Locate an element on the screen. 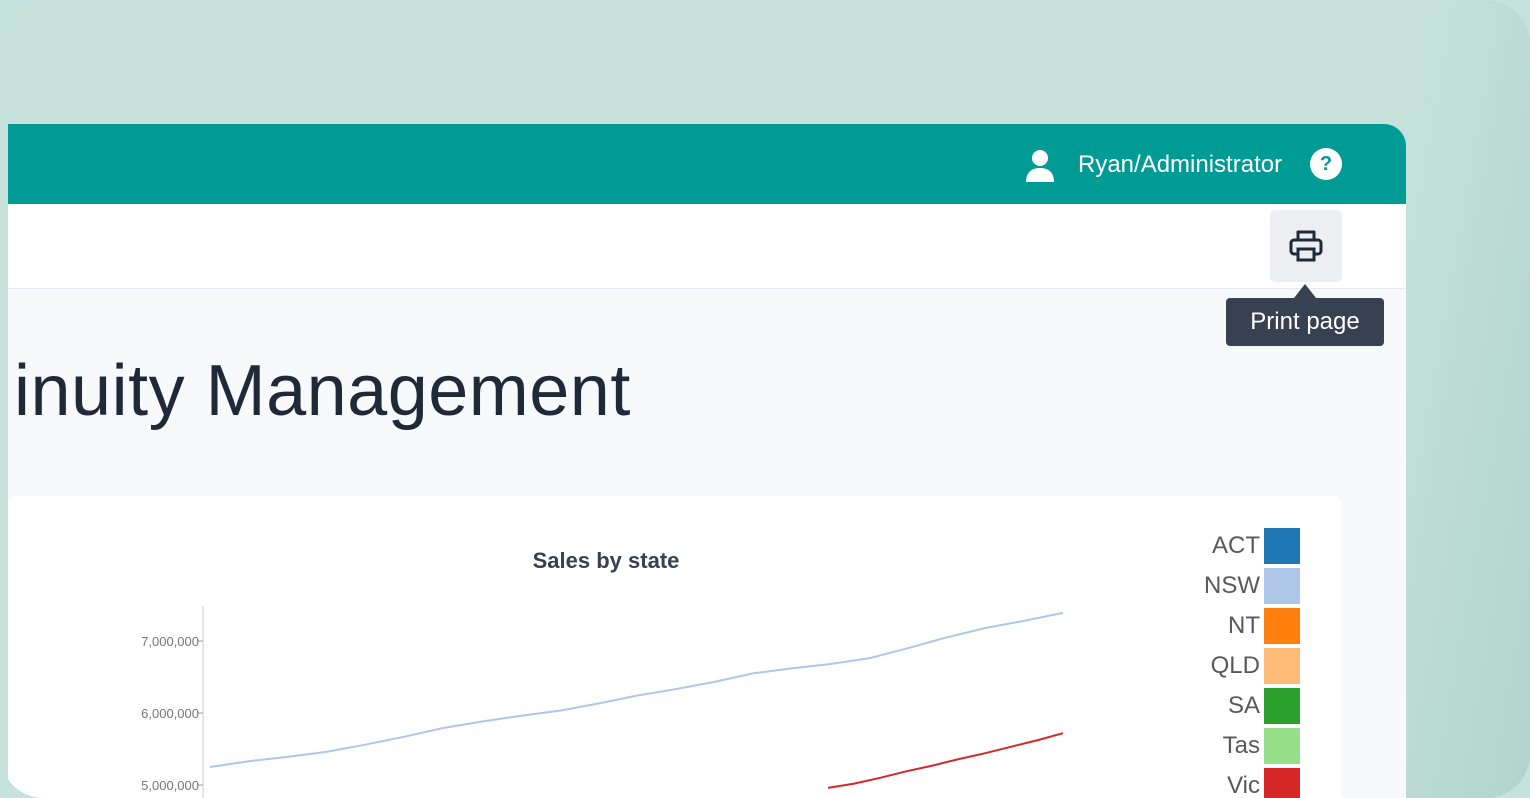 Image resolution: width=1530 pixels, height=798 pixels. page-title: inuity Management is located at coordinates (322, 391).